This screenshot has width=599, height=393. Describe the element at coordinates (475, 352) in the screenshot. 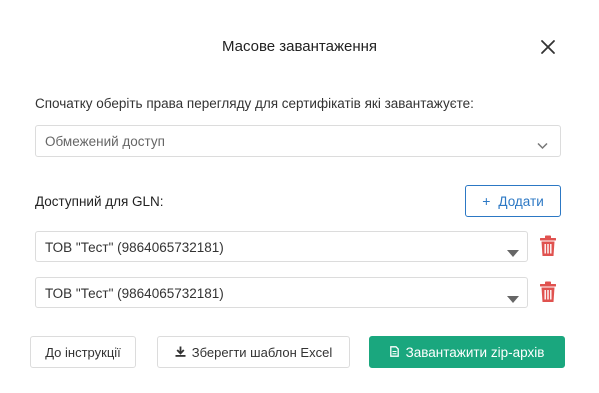

I see `download-zip-label: Завантажити zip-архів` at that location.